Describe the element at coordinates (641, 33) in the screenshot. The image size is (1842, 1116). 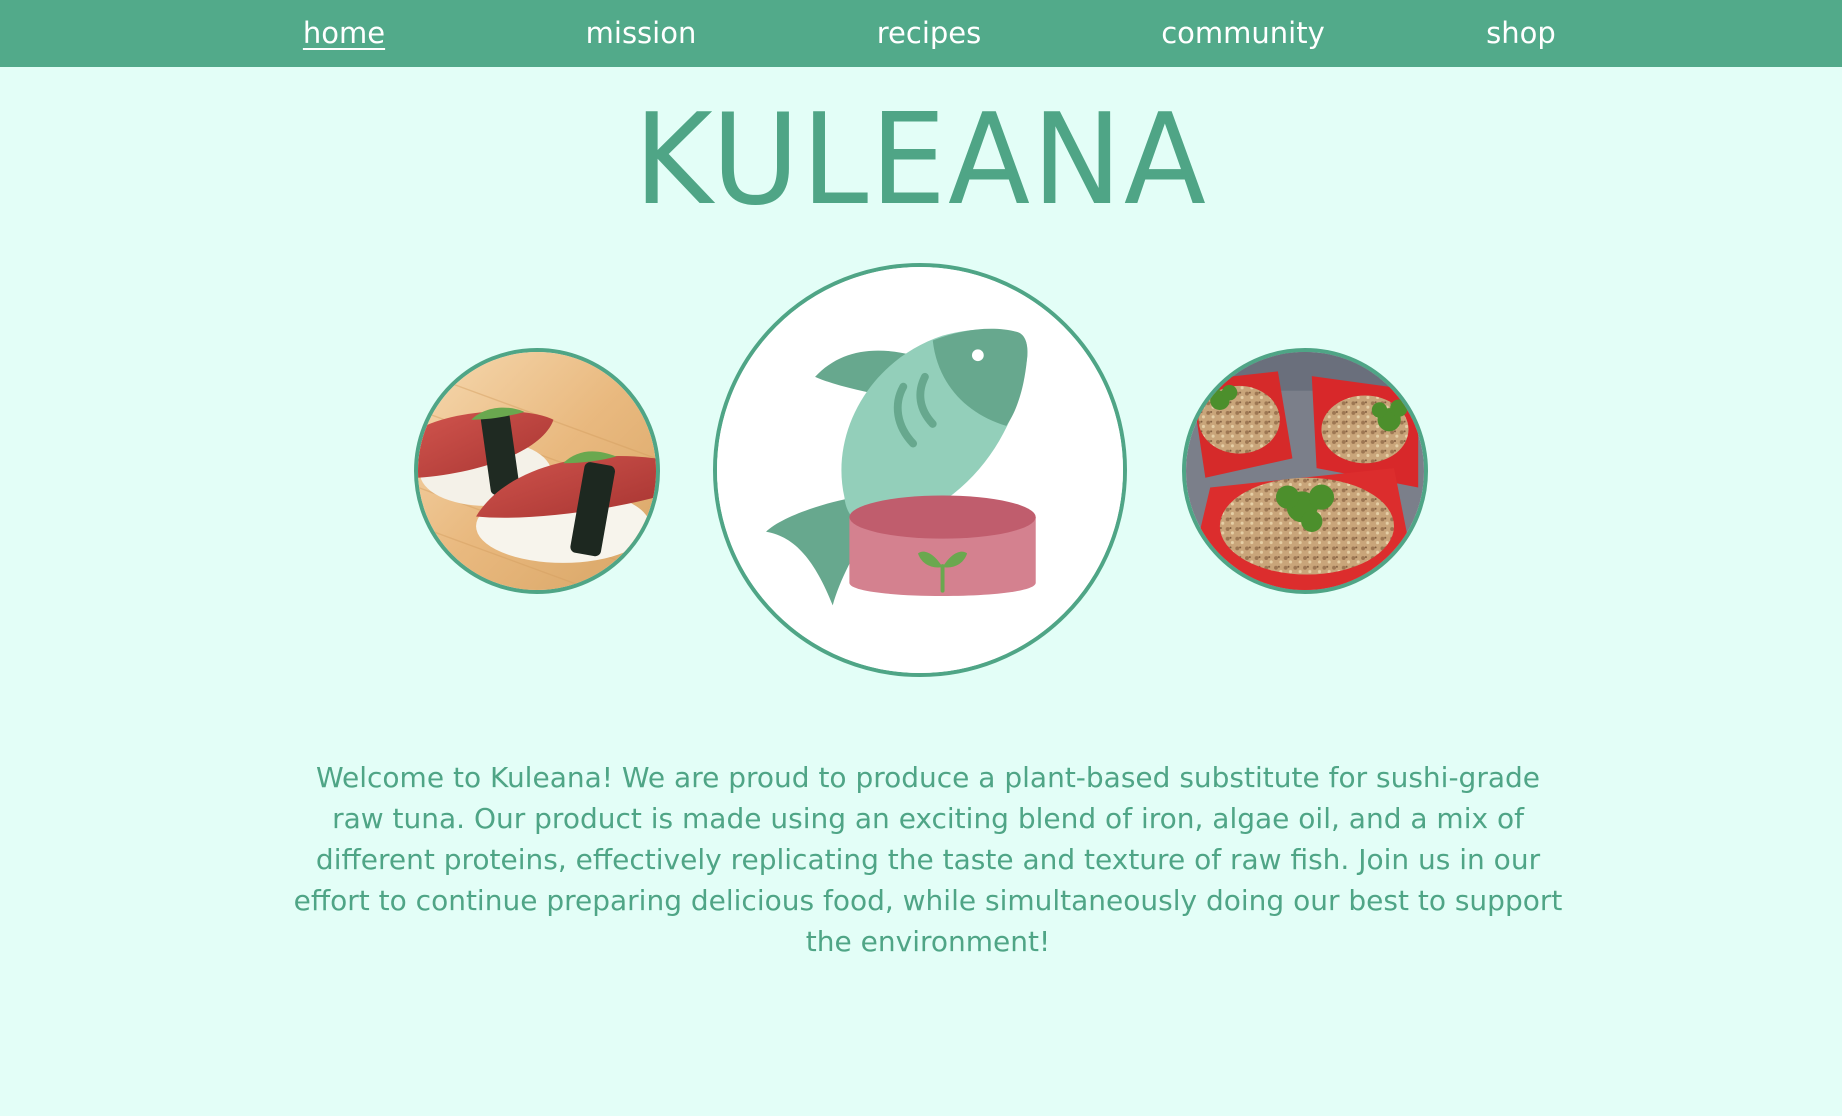
I see `nav-mission: mission` at that location.